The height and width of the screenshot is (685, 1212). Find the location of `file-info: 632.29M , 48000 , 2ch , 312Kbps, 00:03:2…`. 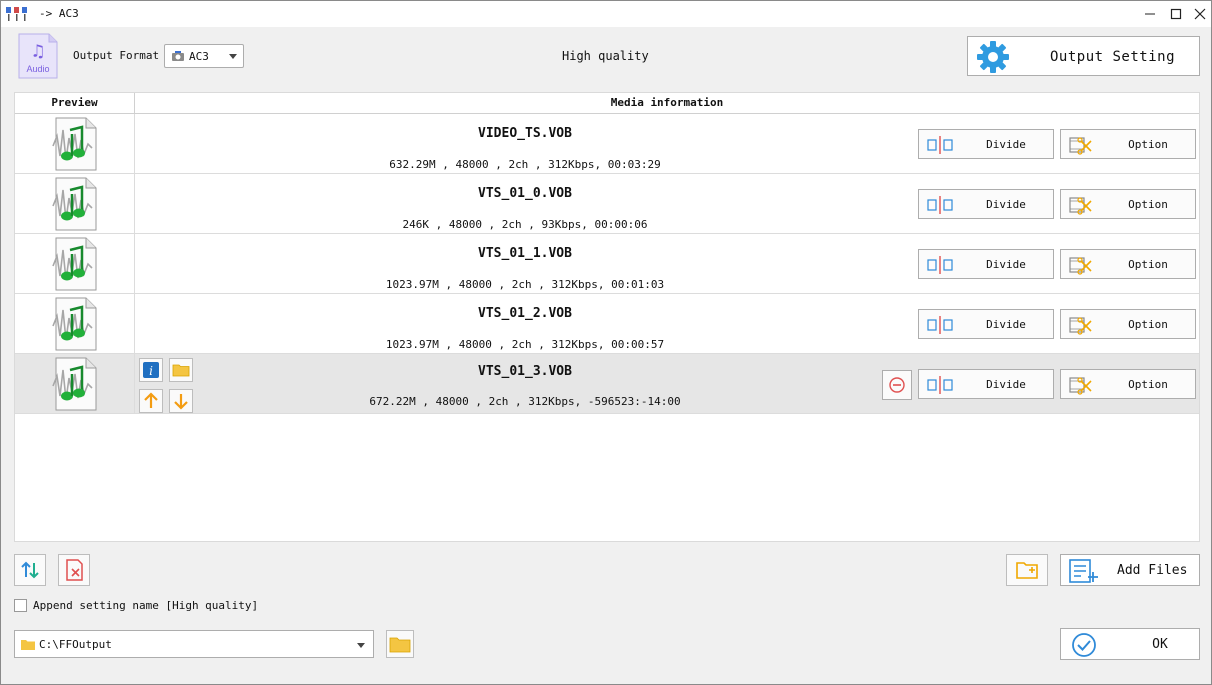

file-info: 632.29M , 48000 , 2ch , 312Kbps, 00:03:2… is located at coordinates (525, 164).